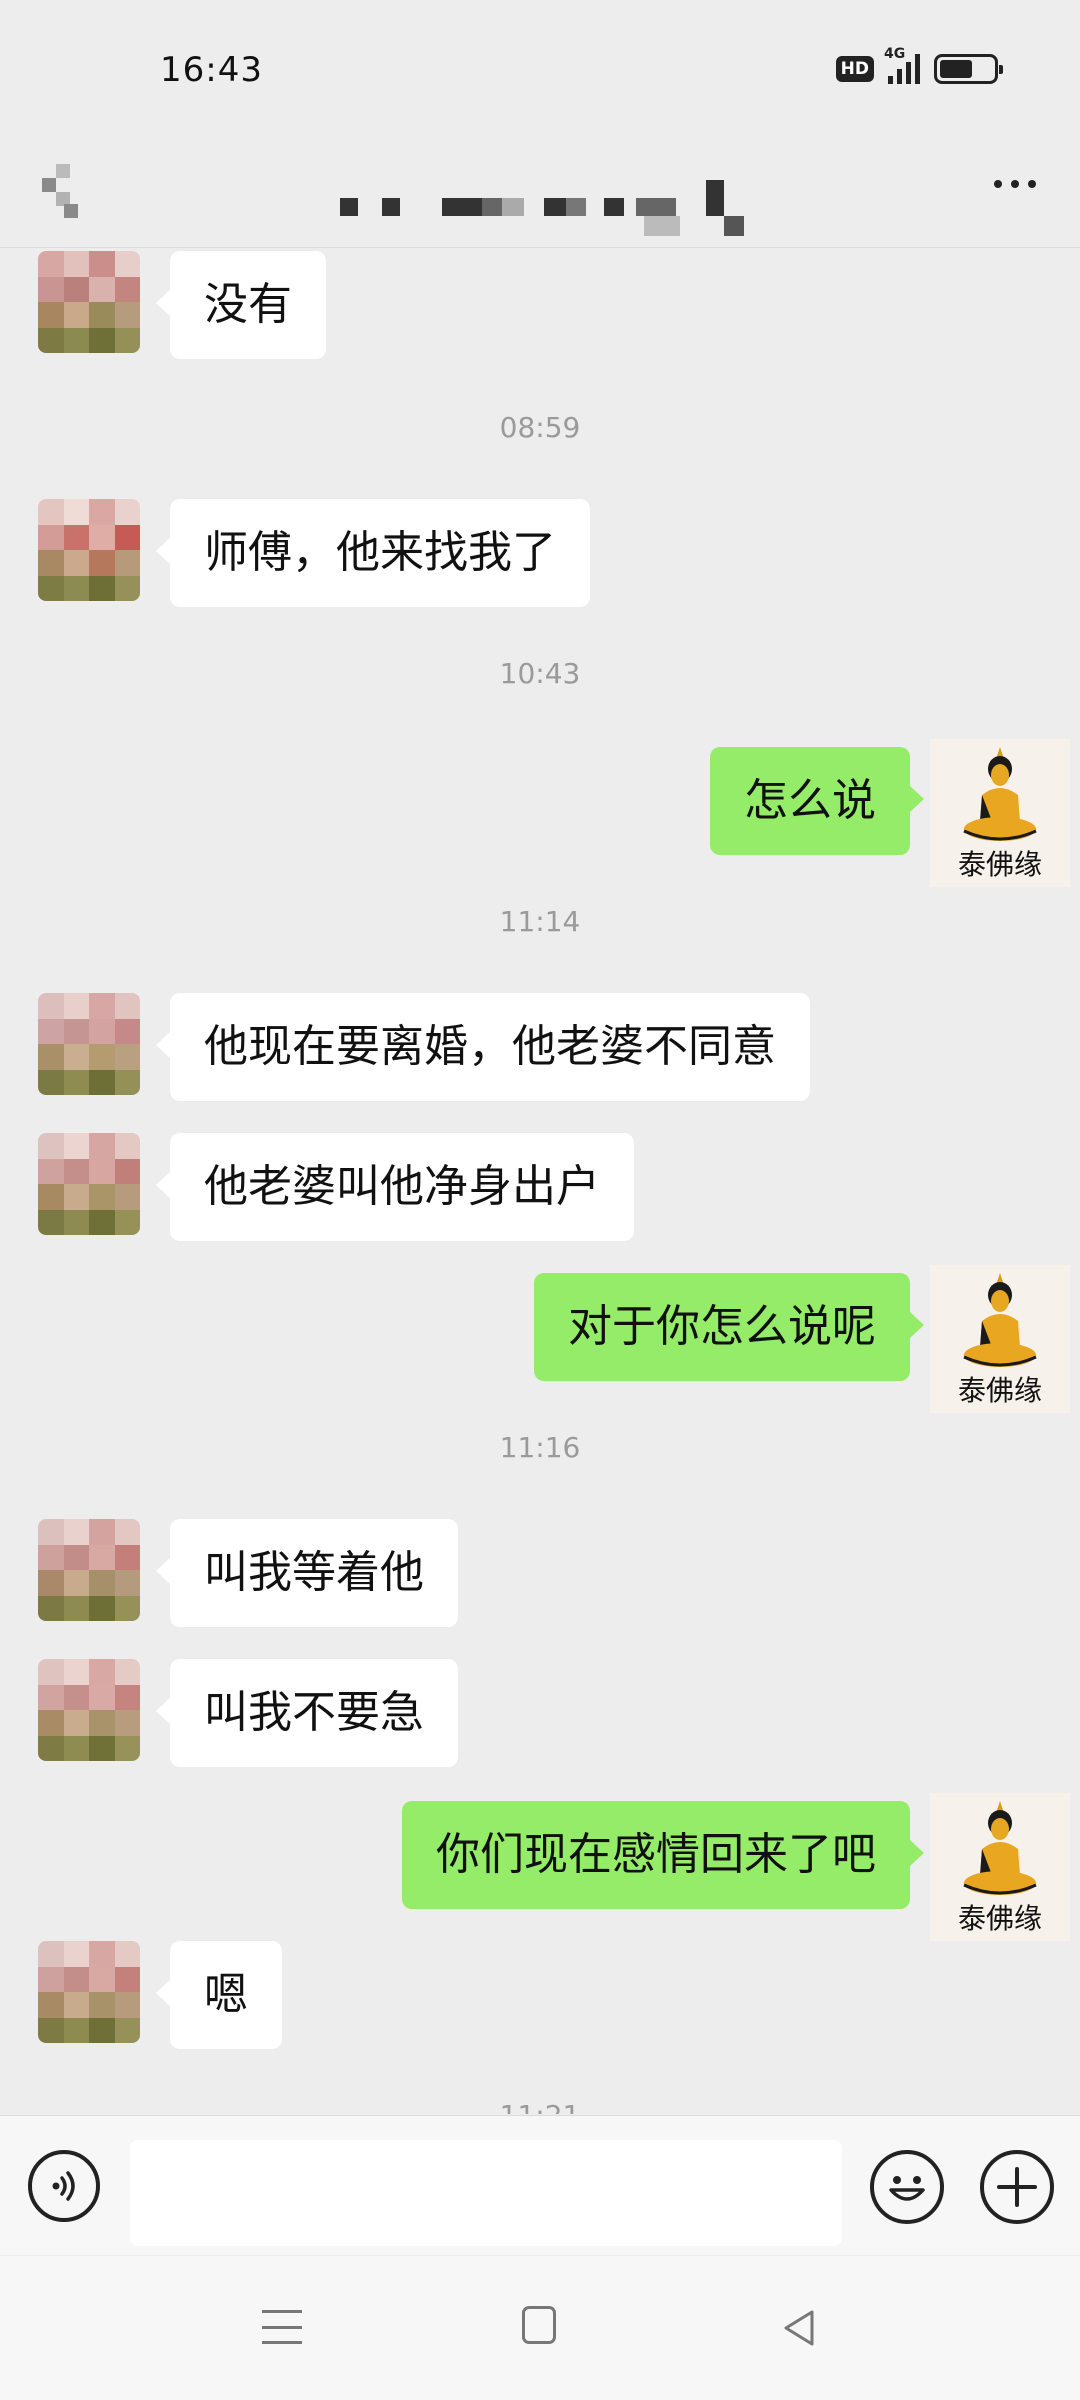 This screenshot has height=2400, width=1080. What do you see at coordinates (895, 54) in the screenshot?
I see `network-type: 4G` at bounding box center [895, 54].